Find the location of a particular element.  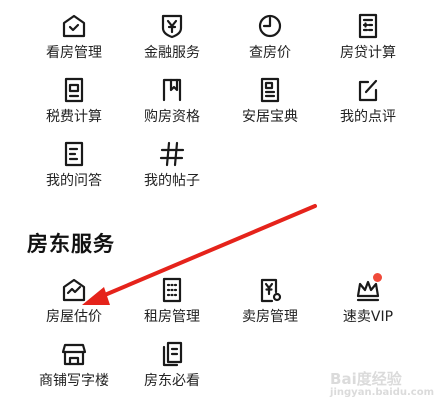

tool-living-guide: 安居宝典 is located at coordinates (270, 106).